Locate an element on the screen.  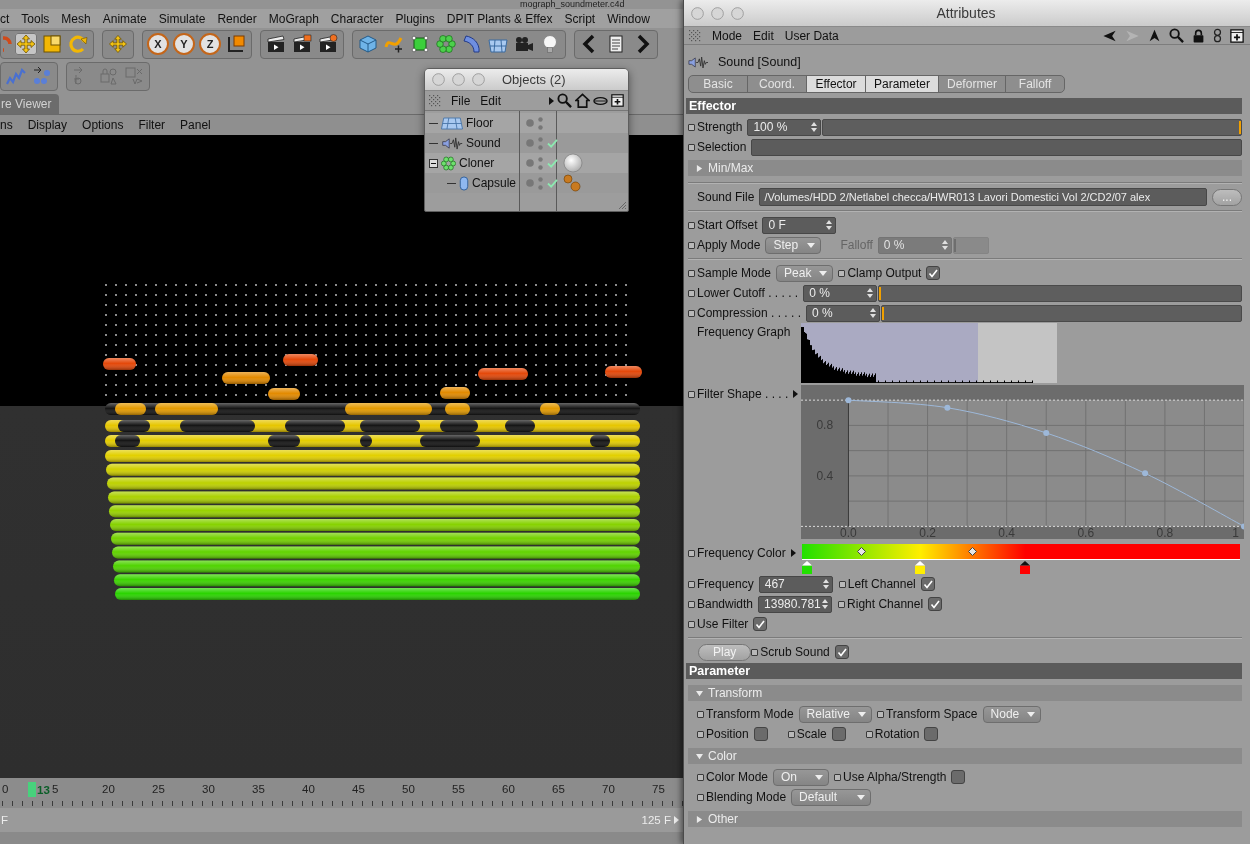
object-name: Capsule is located at coordinates (494, 183).